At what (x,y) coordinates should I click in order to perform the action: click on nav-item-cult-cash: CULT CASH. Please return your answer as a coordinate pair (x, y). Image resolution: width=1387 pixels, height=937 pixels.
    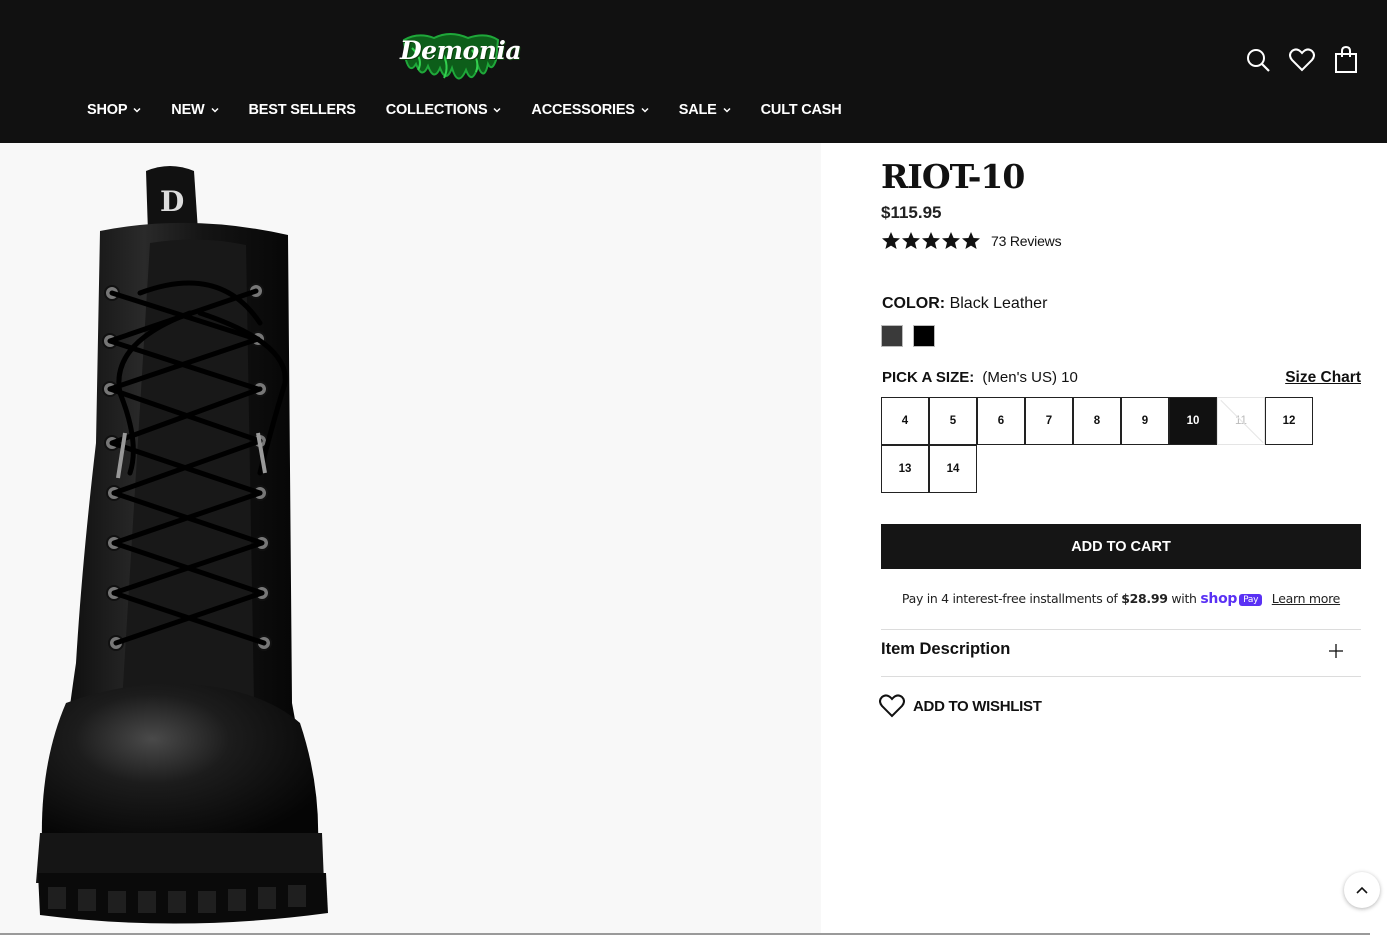
    Looking at the image, I should click on (801, 110).